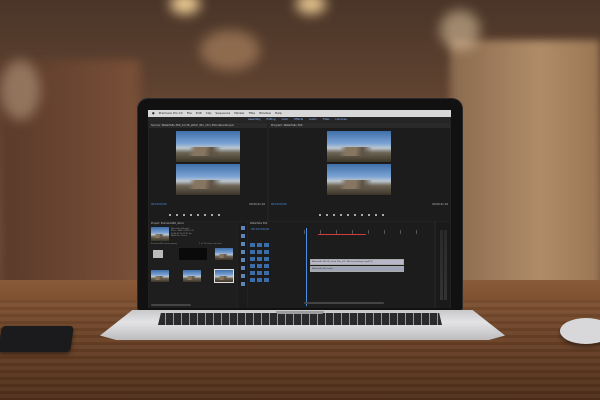  I want to click on project-scrollbar, so click(171, 305).